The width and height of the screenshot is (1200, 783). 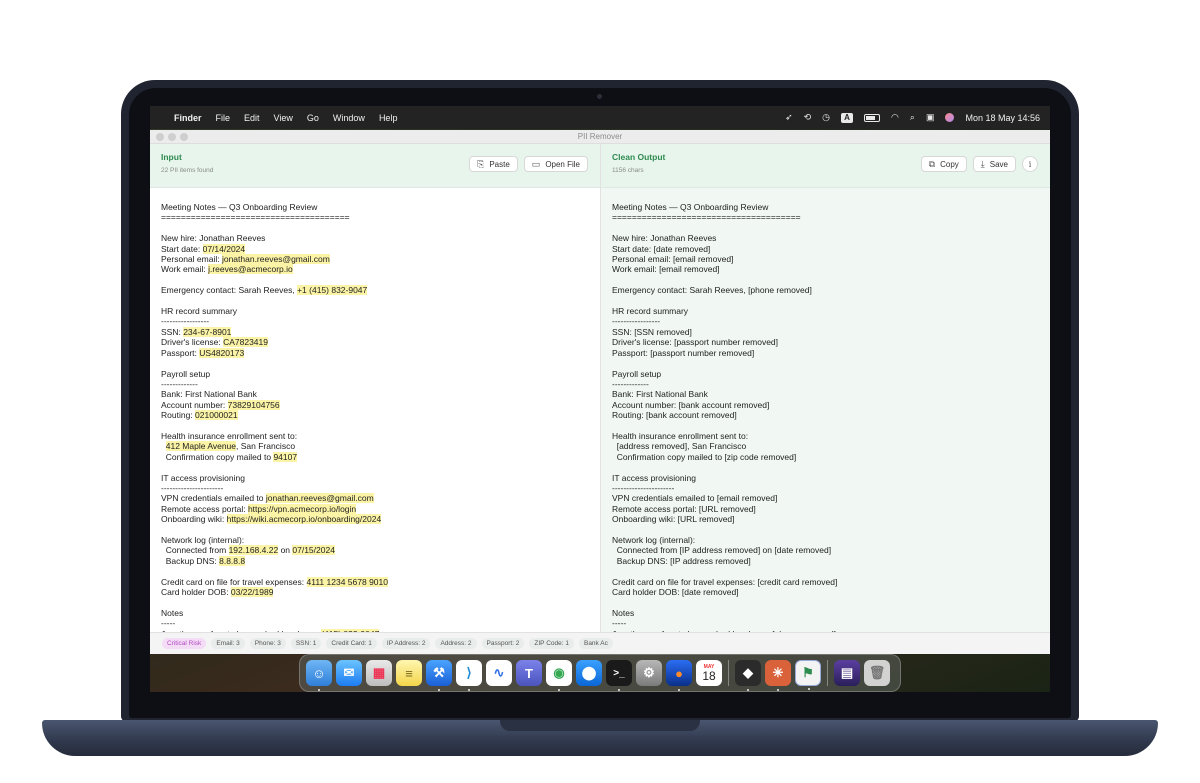 What do you see at coordinates (252, 592) in the screenshot?
I see `pii-highlight: 03/22/1989` at bounding box center [252, 592].